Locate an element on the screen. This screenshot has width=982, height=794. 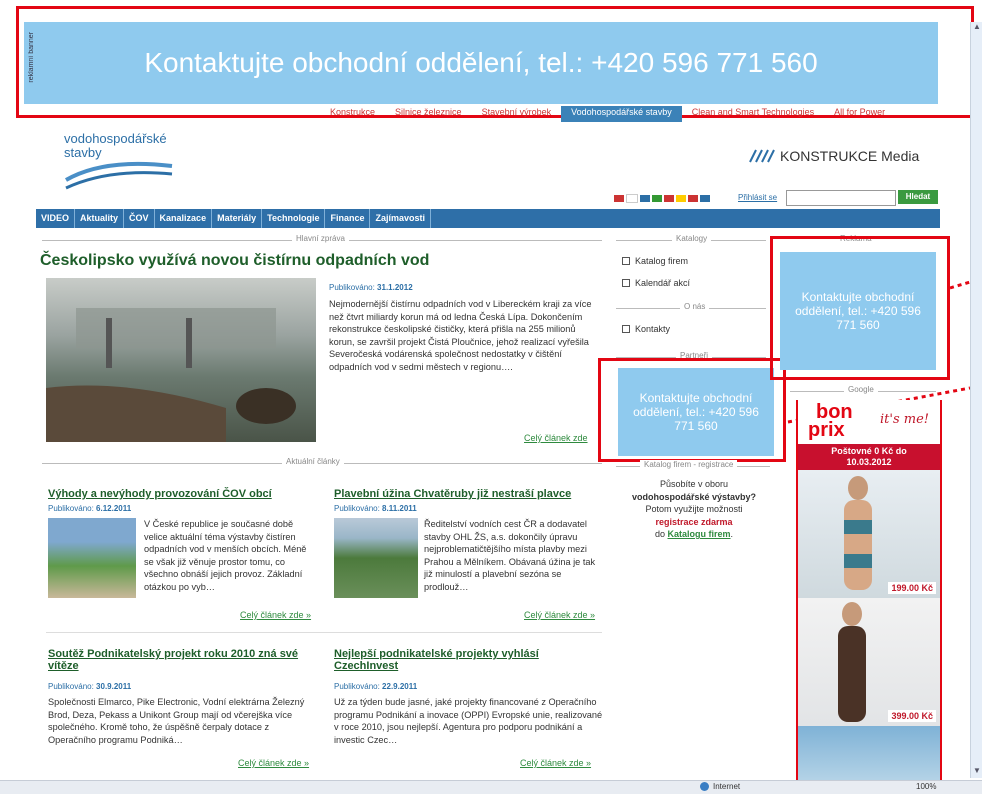
portal-tab: All for Power is located at coordinates (859, 114).